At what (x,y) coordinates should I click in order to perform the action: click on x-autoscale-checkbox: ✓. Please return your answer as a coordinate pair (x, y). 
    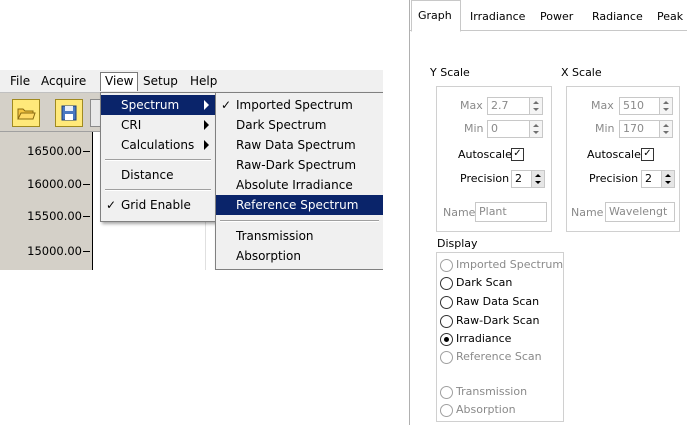
    Looking at the image, I should click on (647, 154).